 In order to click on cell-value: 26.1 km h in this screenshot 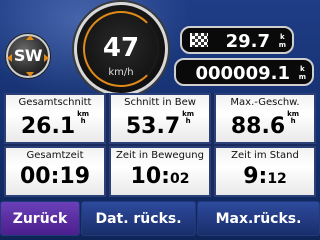, I will do `click(55, 125)`.